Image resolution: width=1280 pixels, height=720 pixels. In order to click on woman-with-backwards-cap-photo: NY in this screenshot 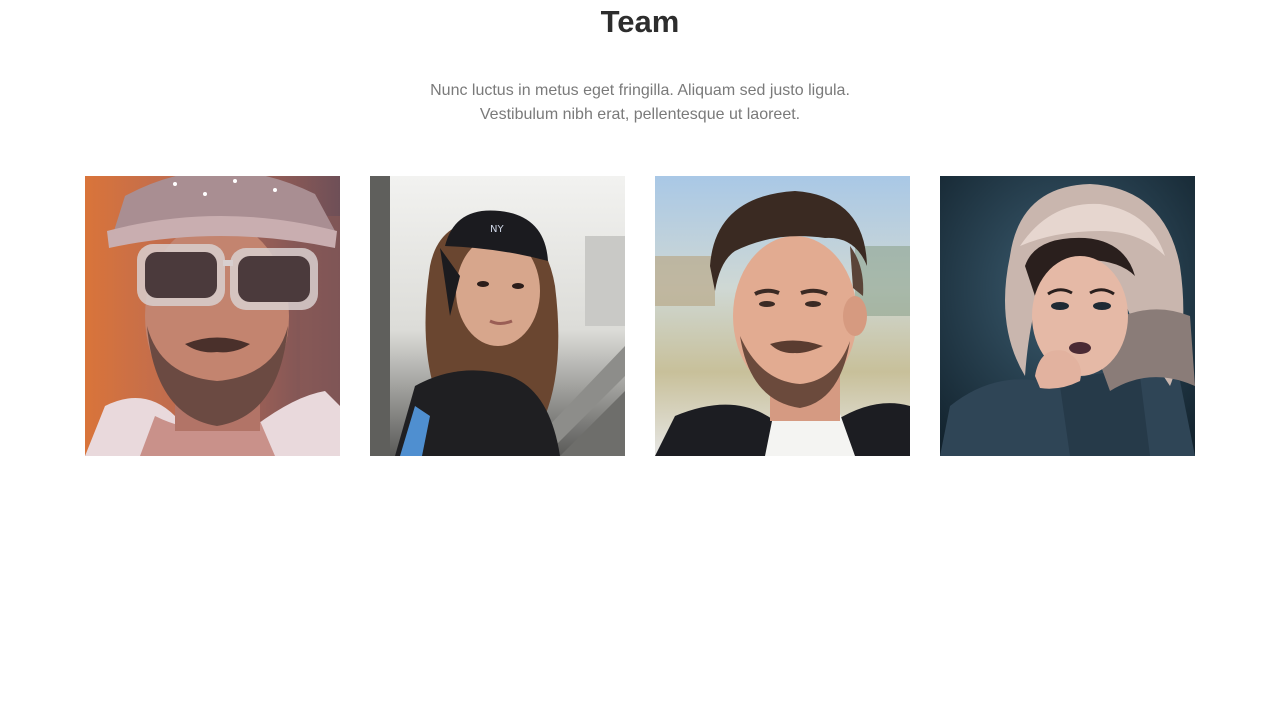, I will do `click(497, 316)`.